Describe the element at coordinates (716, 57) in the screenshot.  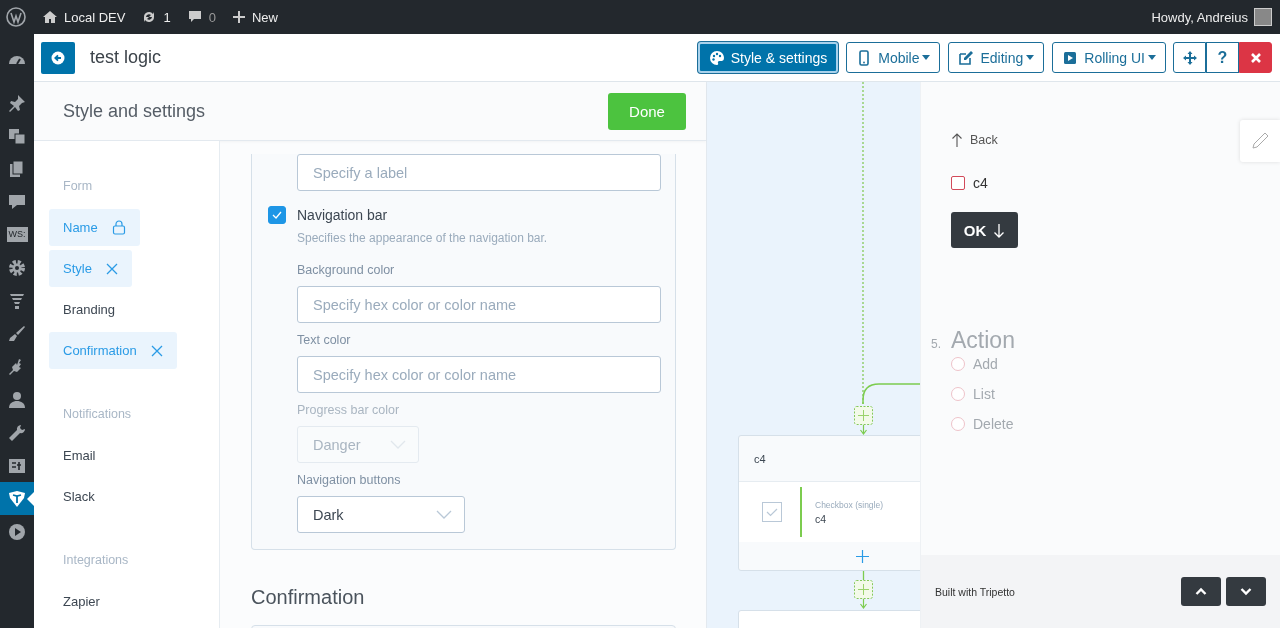
I see `palette-icon` at that location.